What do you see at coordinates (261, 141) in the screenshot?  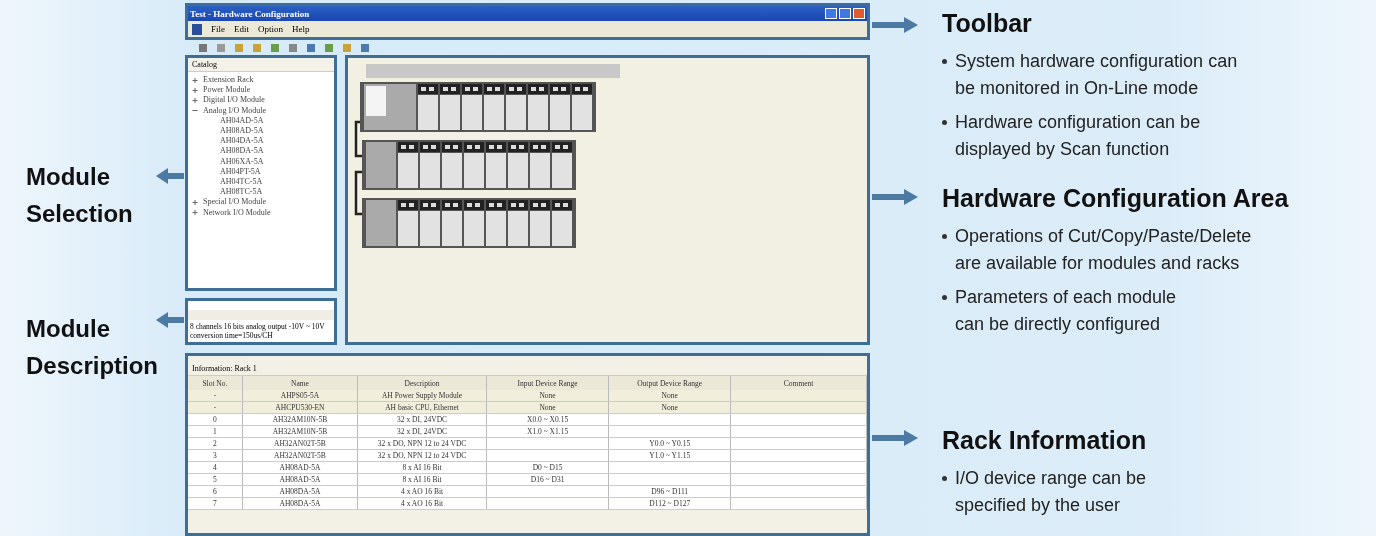 I see `tree-item: AH04DA-5A` at bounding box center [261, 141].